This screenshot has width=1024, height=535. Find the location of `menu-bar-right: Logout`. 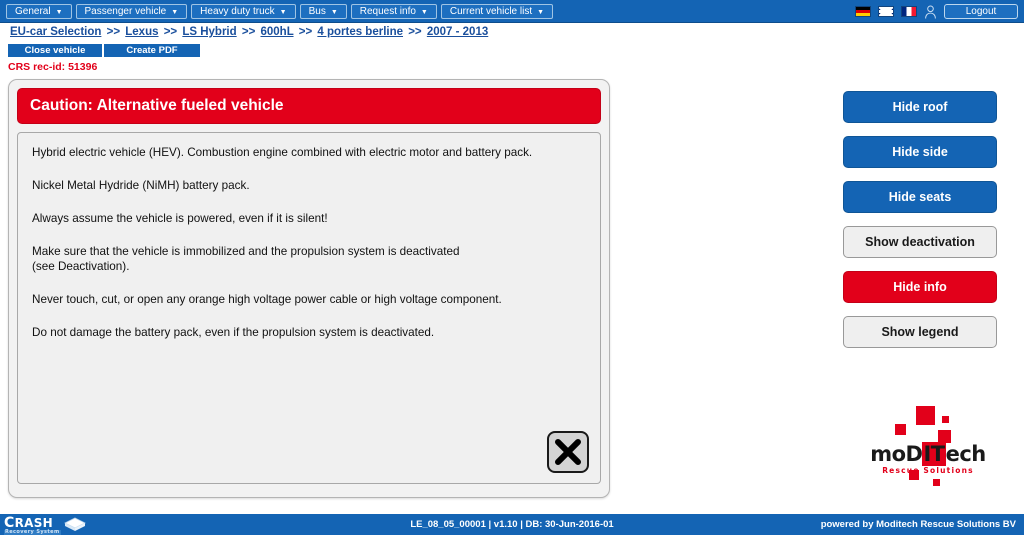

menu-bar-right: Logout is located at coordinates (936, 11).